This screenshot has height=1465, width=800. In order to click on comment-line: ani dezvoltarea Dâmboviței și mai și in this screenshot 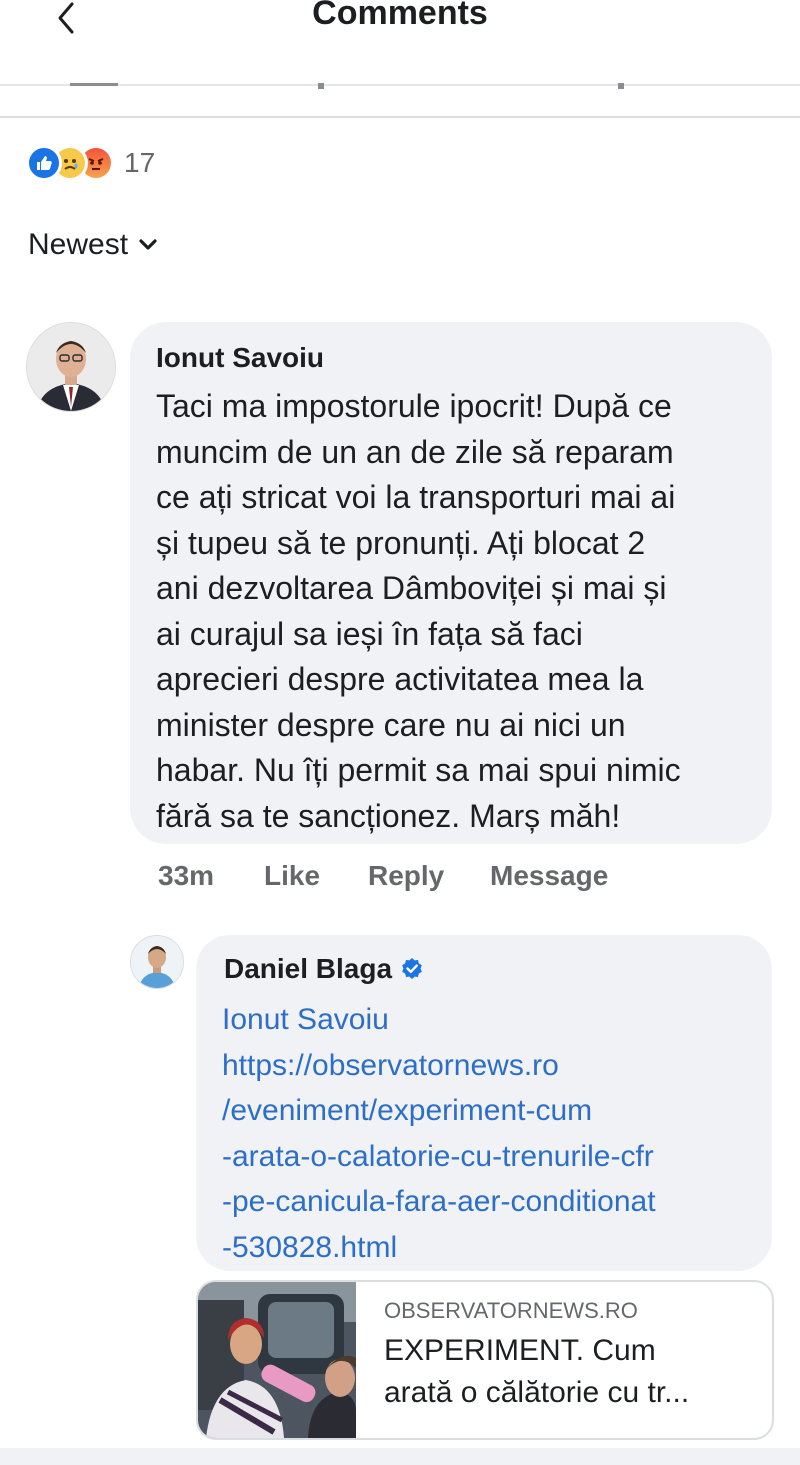, I will do `click(411, 588)`.